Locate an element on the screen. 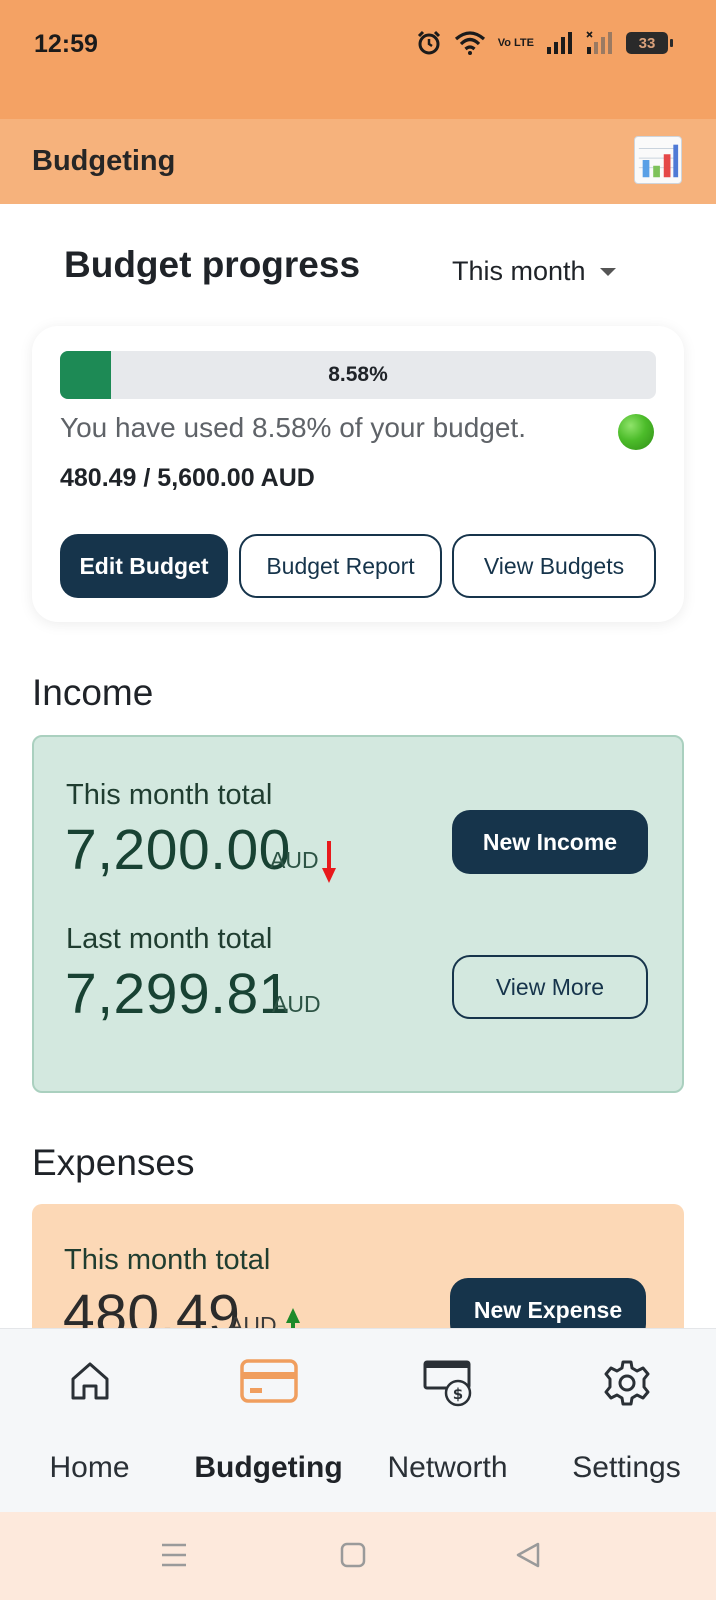  back-icon is located at coordinates (528, 1555).